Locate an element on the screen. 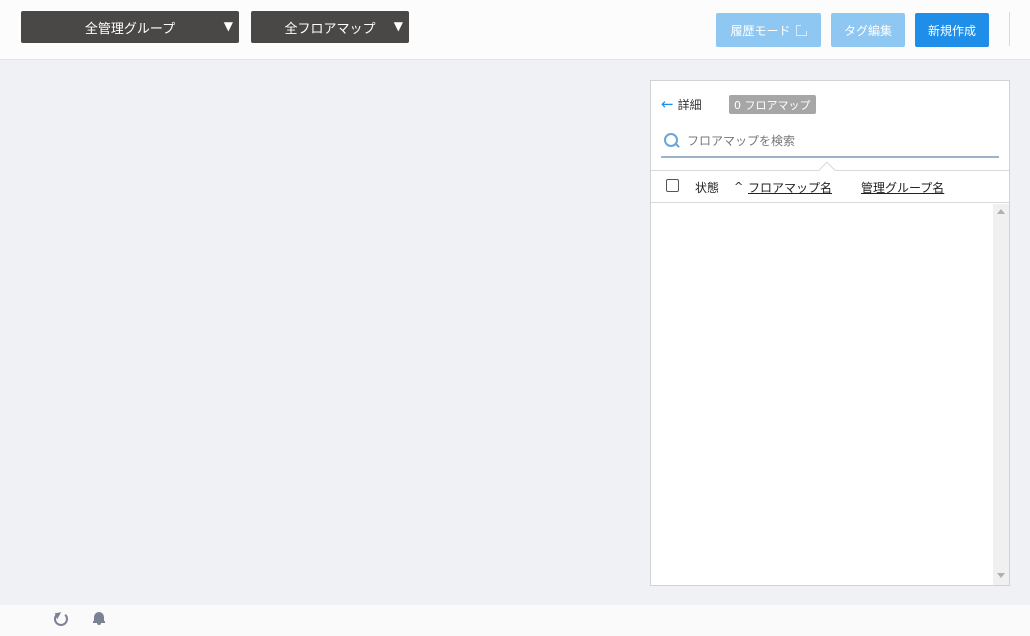 The image size is (1030, 636). column-status: 状態 is located at coordinates (707, 188).